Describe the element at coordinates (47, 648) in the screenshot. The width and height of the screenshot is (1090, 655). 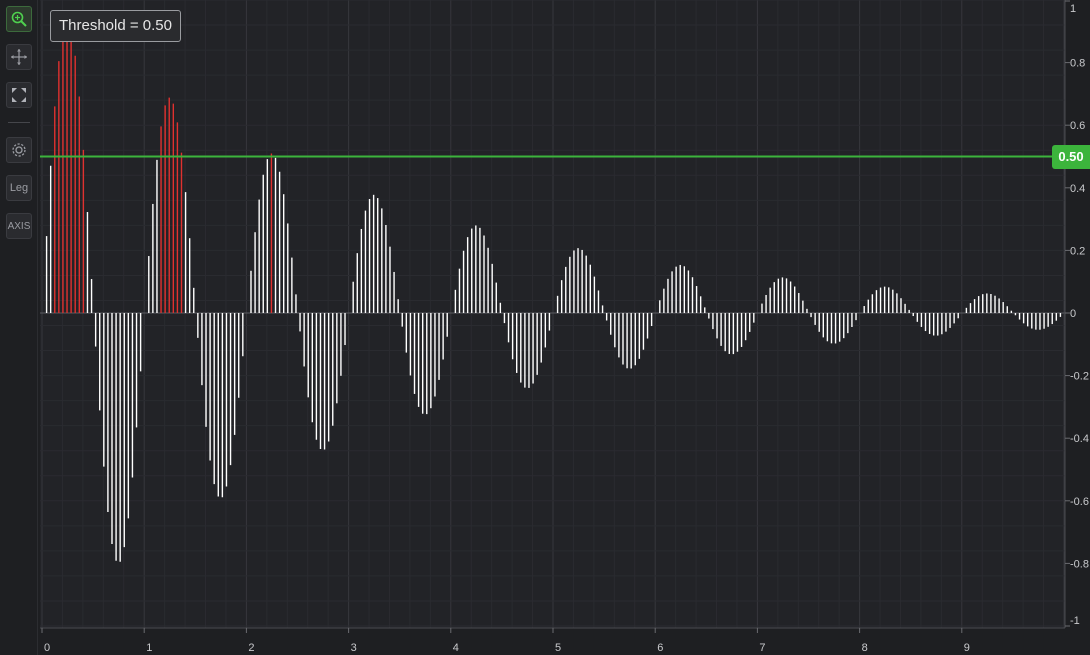
I see `x-tick-label: 0` at that location.